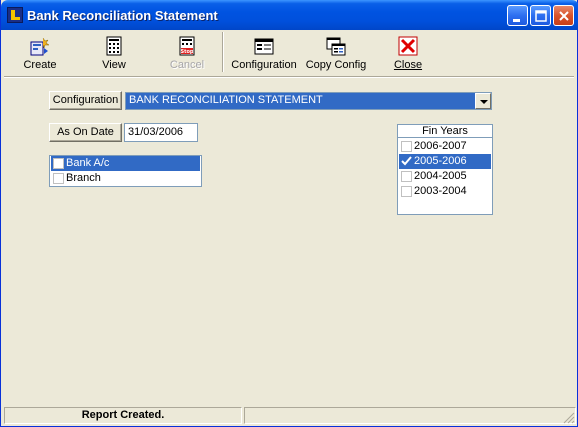  I want to click on selection-list: Bank A/c Branch, so click(125, 171).